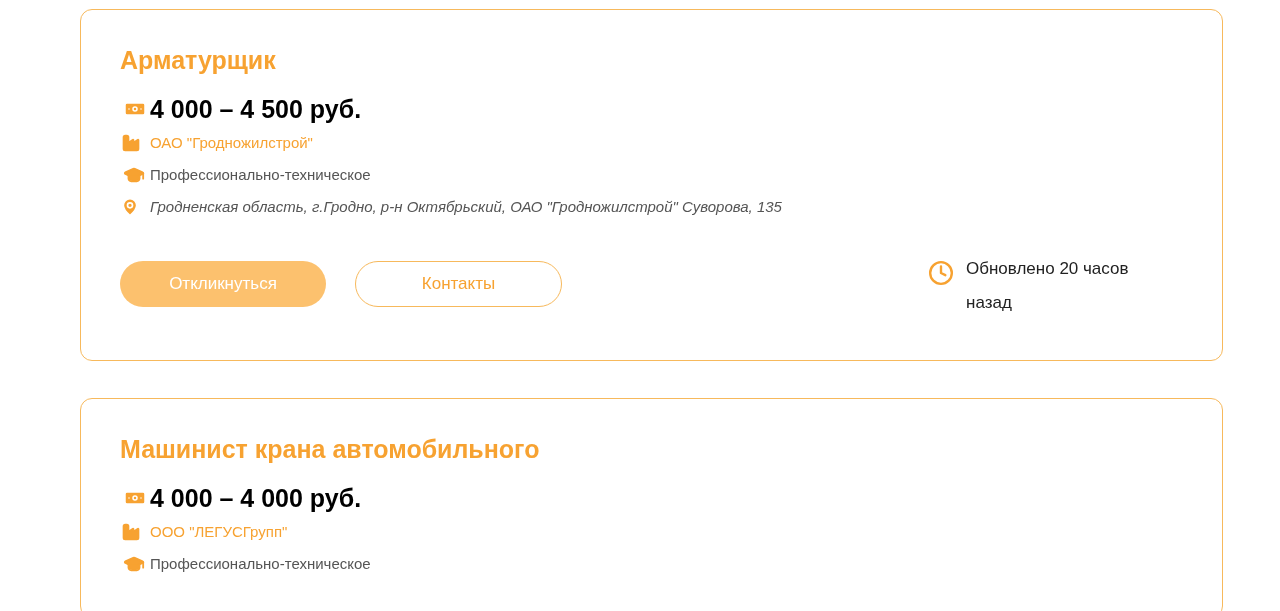 This screenshot has width=1280, height=611. What do you see at coordinates (223, 284) in the screenshot?
I see `respond-button: Откликнуться` at bounding box center [223, 284].